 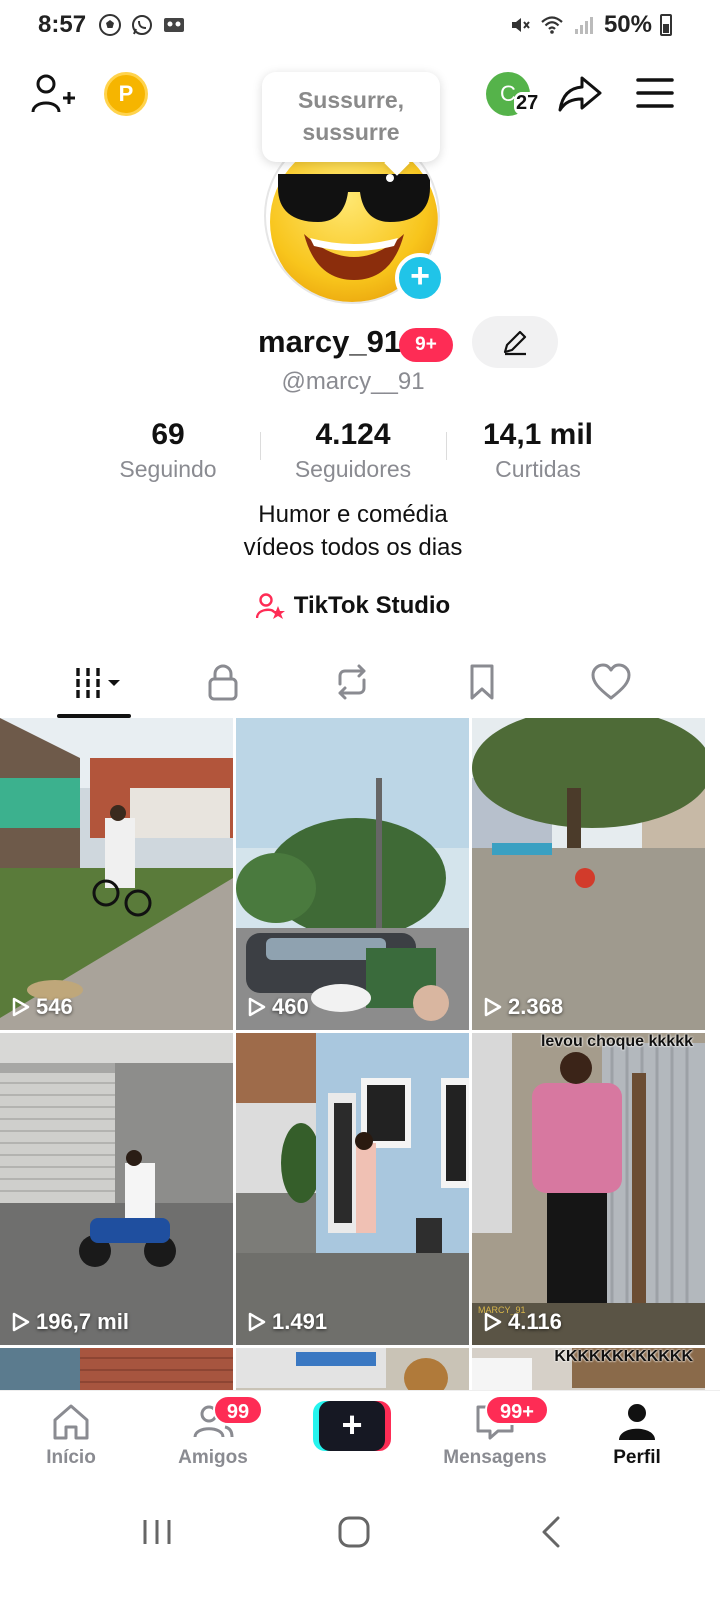 What do you see at coordinates (360, 26) in the screenshot?
I see `status-bar: 8:57 50%` at bounding box center [360, 26].